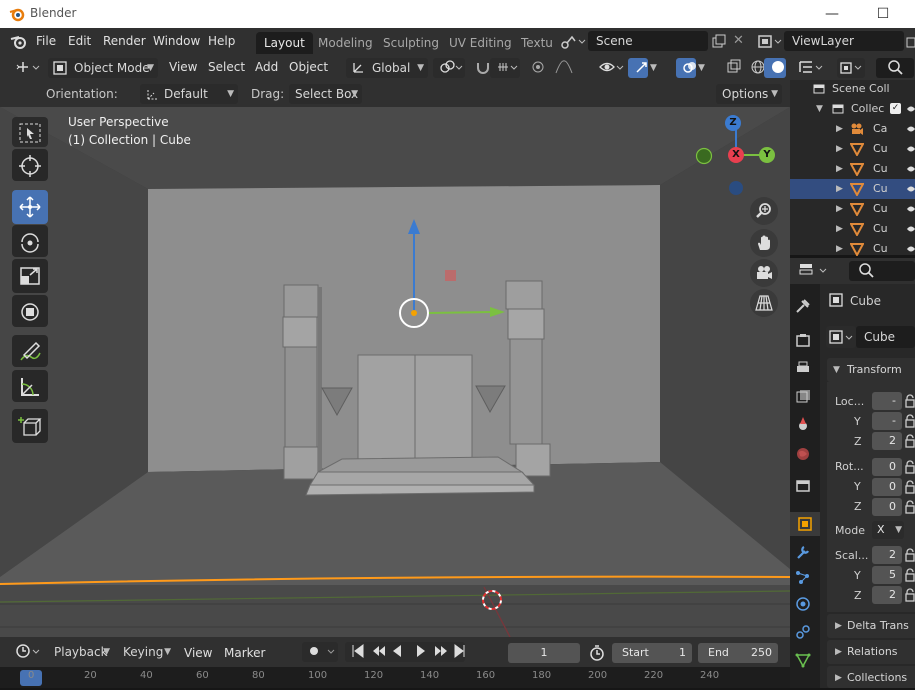 The image size is (915, 690). I want to click on overlays-dropdown-icon: ▼, so click(701, 68).